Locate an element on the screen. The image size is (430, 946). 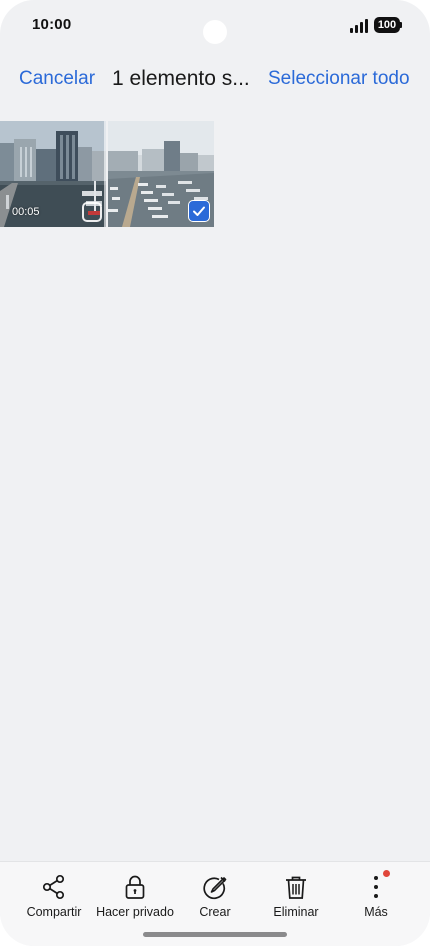
delete-label: Eliminar is located at coordinates (296, 912).